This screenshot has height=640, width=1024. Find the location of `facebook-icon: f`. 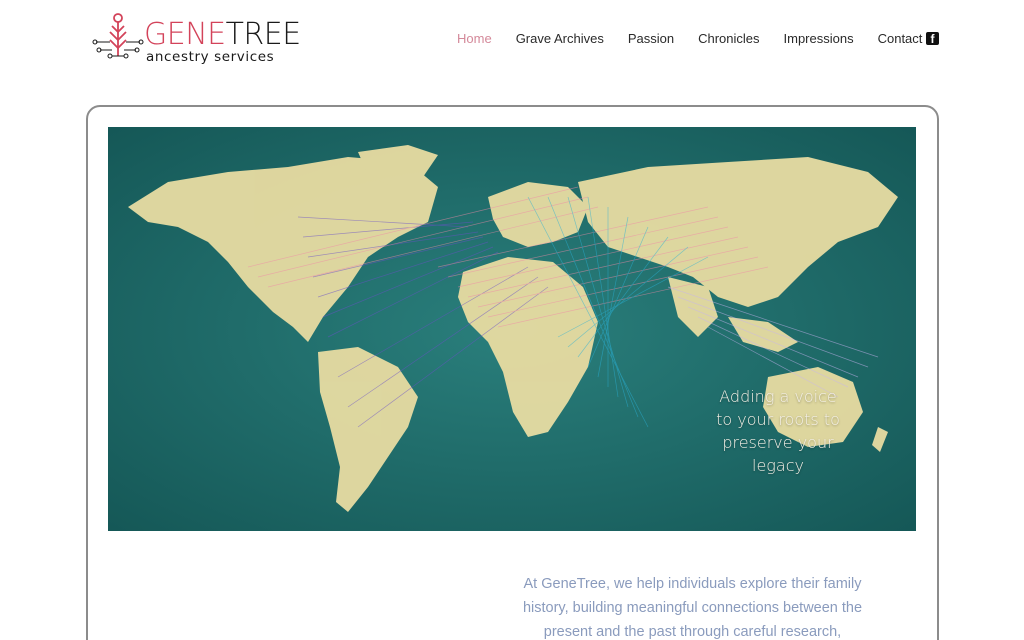

facebook-icon: f is located at coordinates (932, 39).